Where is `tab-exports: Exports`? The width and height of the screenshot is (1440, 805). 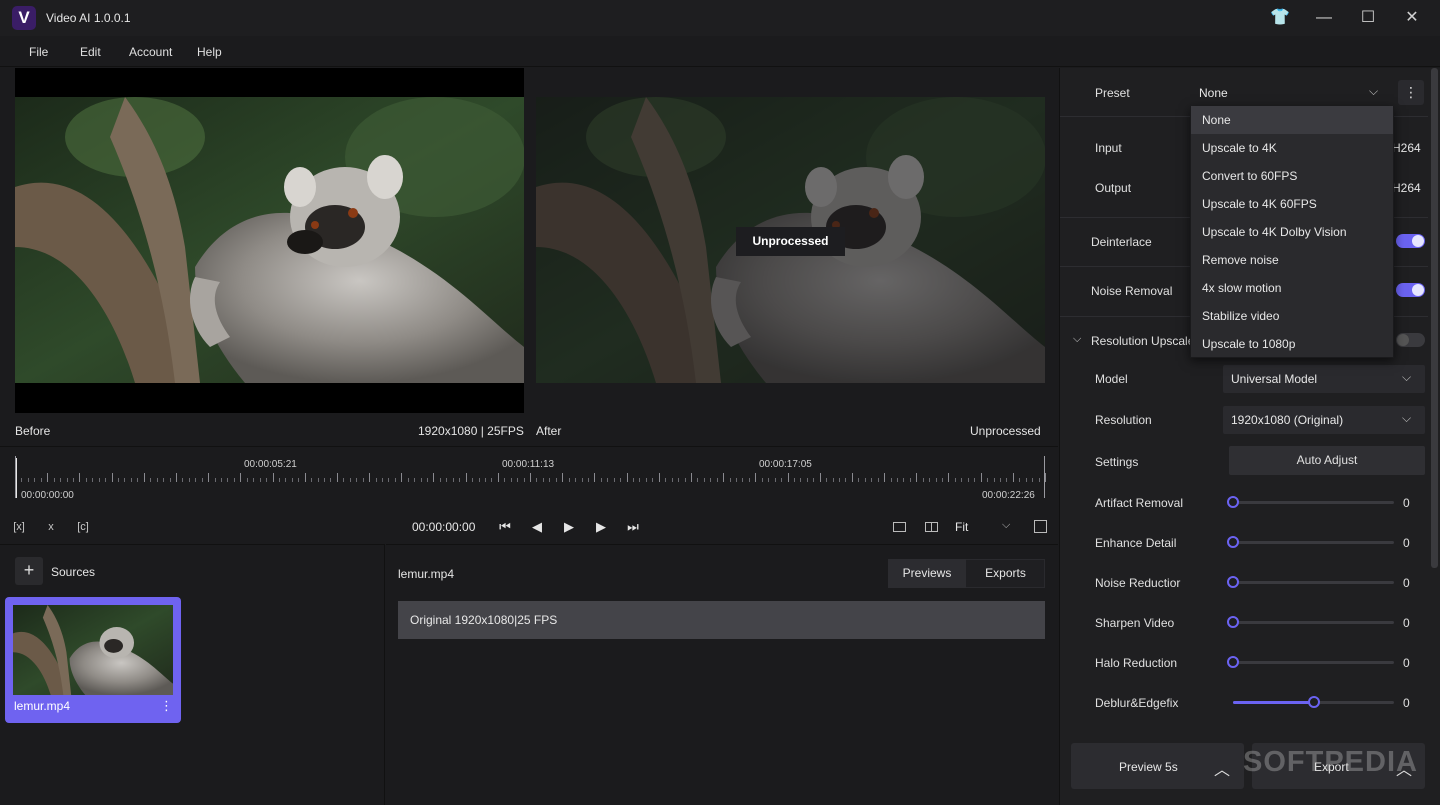
tab-exports: Exports is located at coordinates (1005, 573).